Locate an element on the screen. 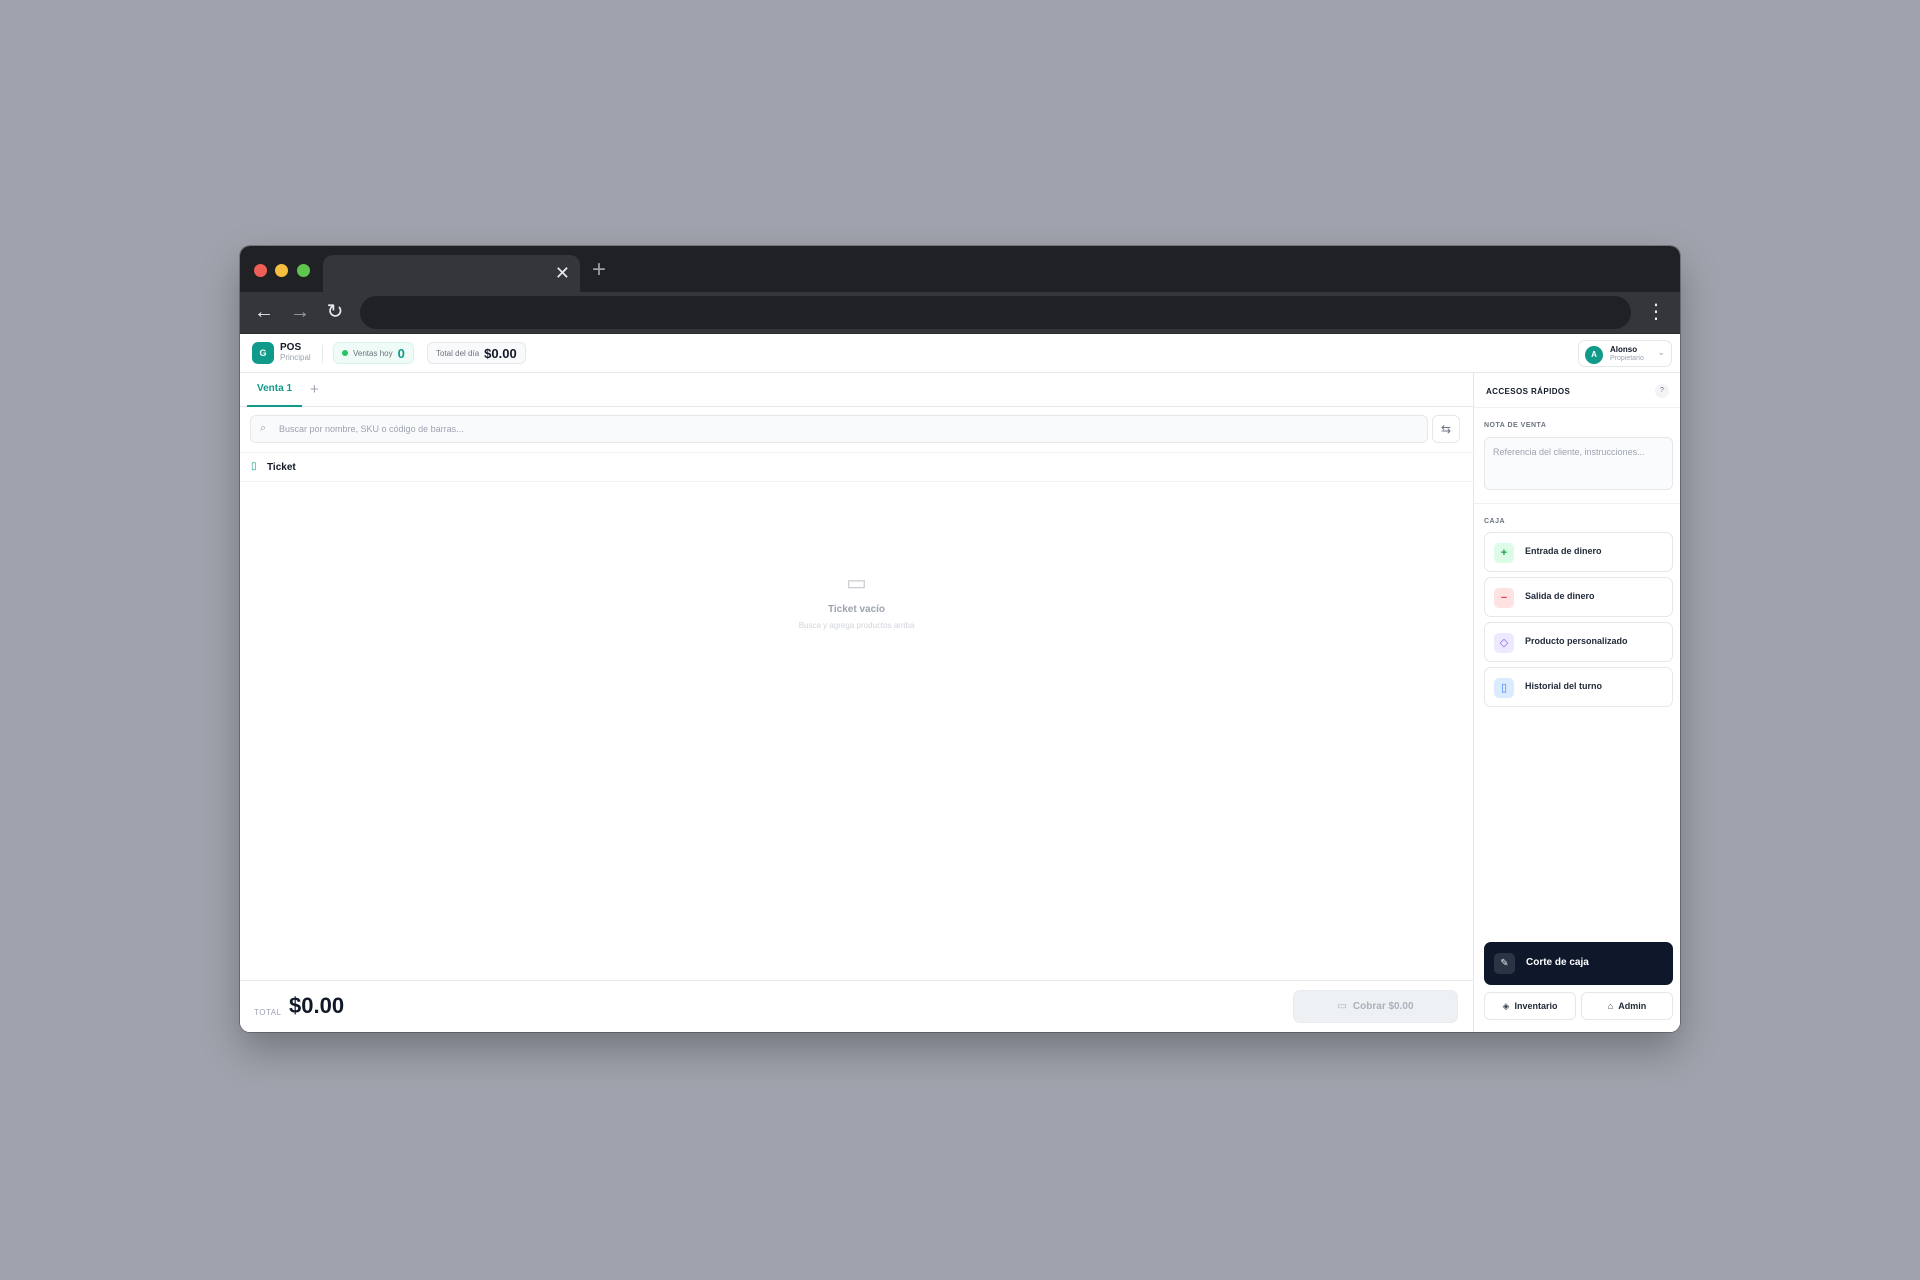 This screenshot has width=1920, height=1280. charge-button: ▭ Cobrar $0.00 is located at coordinates (1375, 1006).